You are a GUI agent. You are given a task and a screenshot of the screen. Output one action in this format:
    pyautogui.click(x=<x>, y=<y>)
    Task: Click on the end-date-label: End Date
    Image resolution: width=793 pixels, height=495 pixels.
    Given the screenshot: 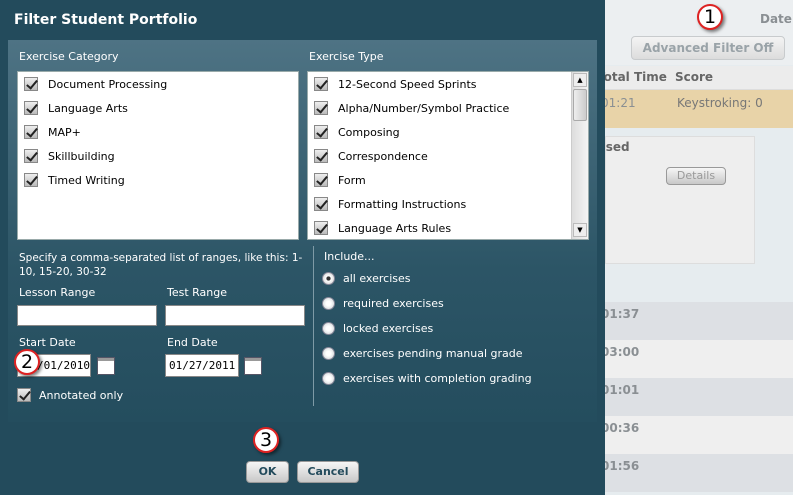 What is the action you would take?
    pyautogui.click(x=192, y=342)
    